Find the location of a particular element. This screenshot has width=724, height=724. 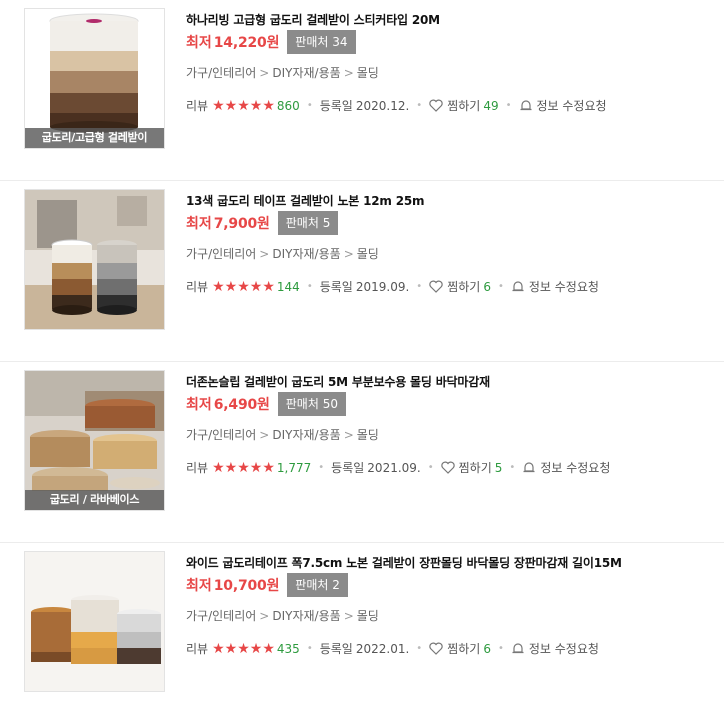

product-title: 13색 굽도리 테이프 걸레받이 노본 12m 25m is located at coordinates (305, 200).